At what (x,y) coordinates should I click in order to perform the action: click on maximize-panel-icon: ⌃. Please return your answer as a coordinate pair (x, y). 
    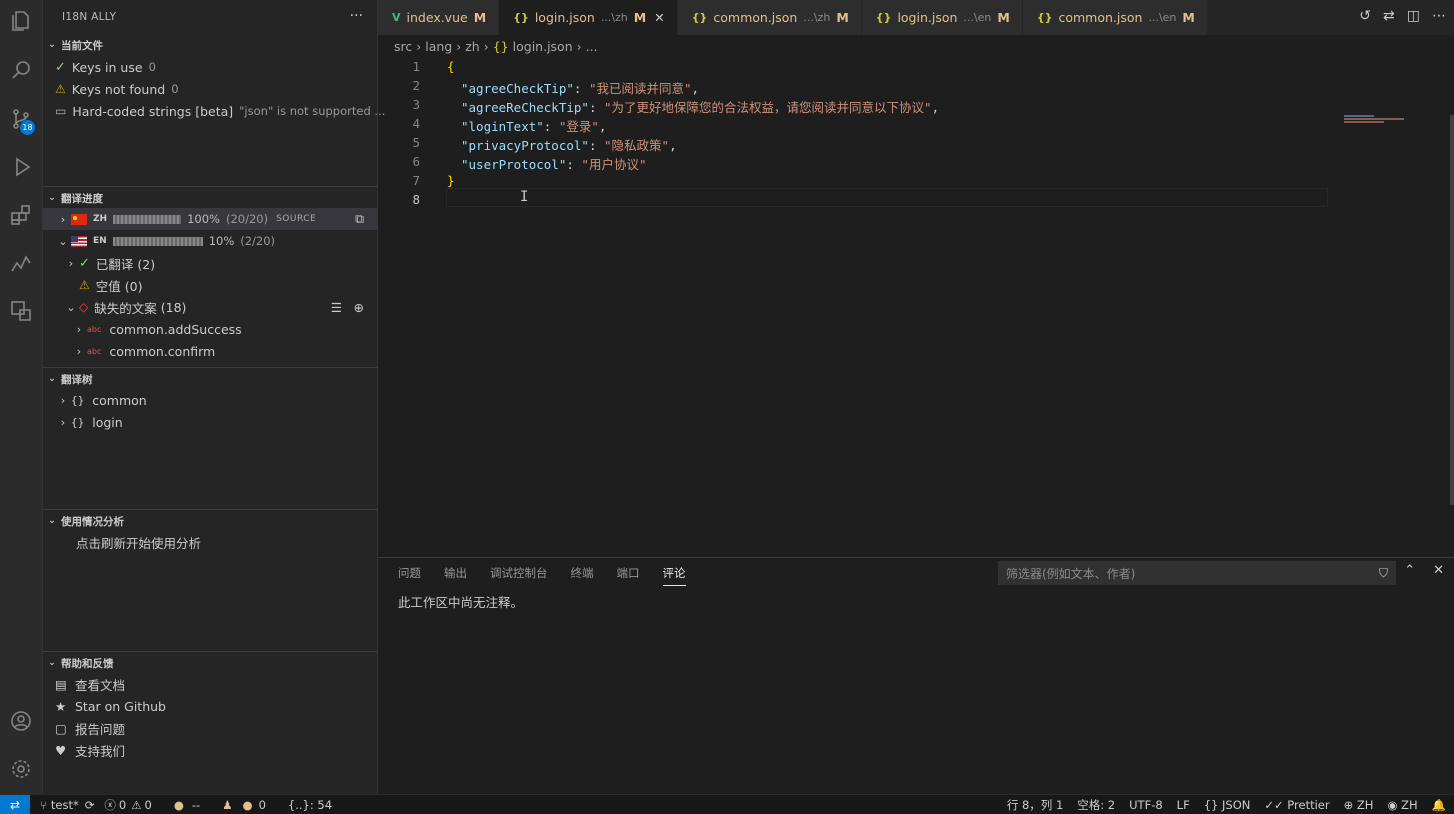
    Looking at the image, I should click on (1409, 570).